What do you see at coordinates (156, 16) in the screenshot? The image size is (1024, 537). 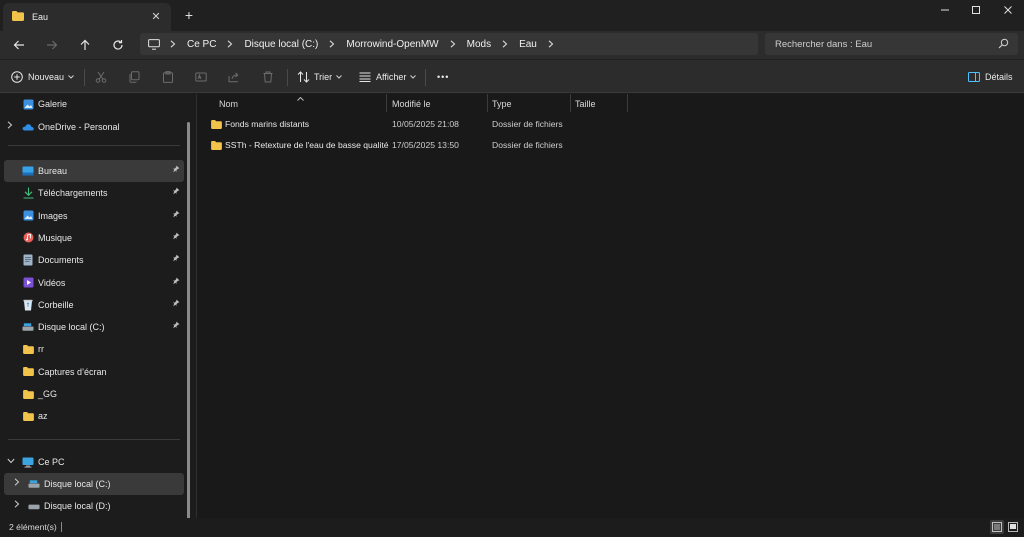 I see `close-tab-icon: ✕` at bounding box center [156, 16].